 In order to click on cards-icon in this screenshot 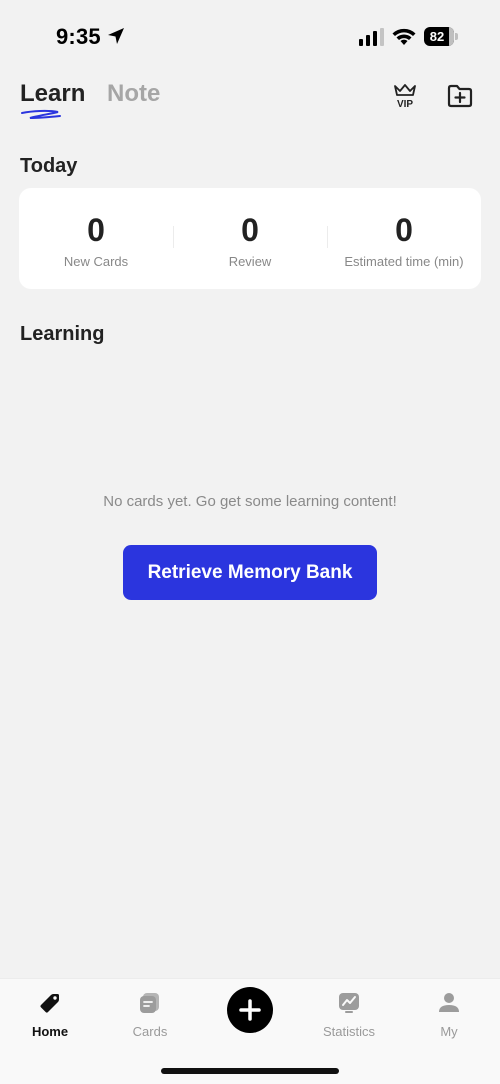, I will do `click(149, 1003)`.